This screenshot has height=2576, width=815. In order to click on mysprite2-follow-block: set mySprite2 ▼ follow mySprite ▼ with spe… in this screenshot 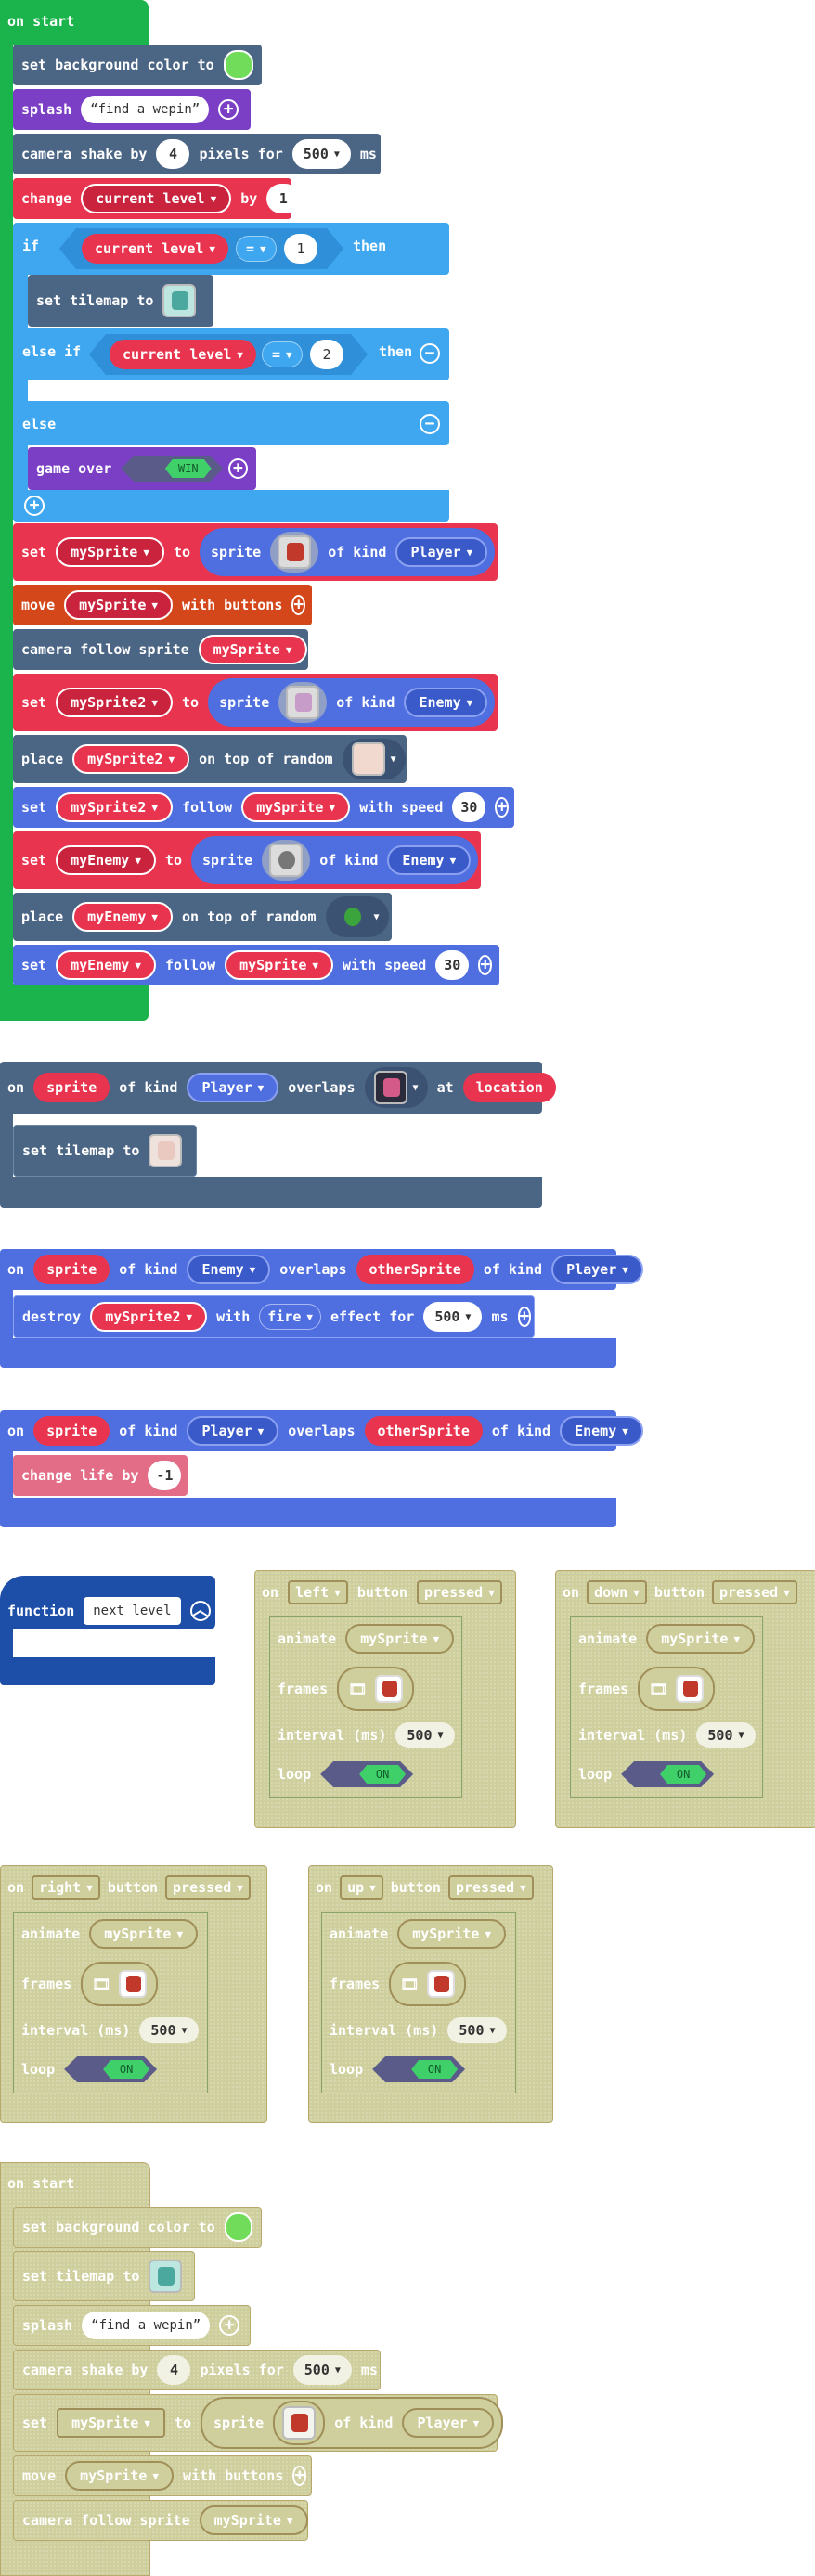, I will do `click(263, 807)`.